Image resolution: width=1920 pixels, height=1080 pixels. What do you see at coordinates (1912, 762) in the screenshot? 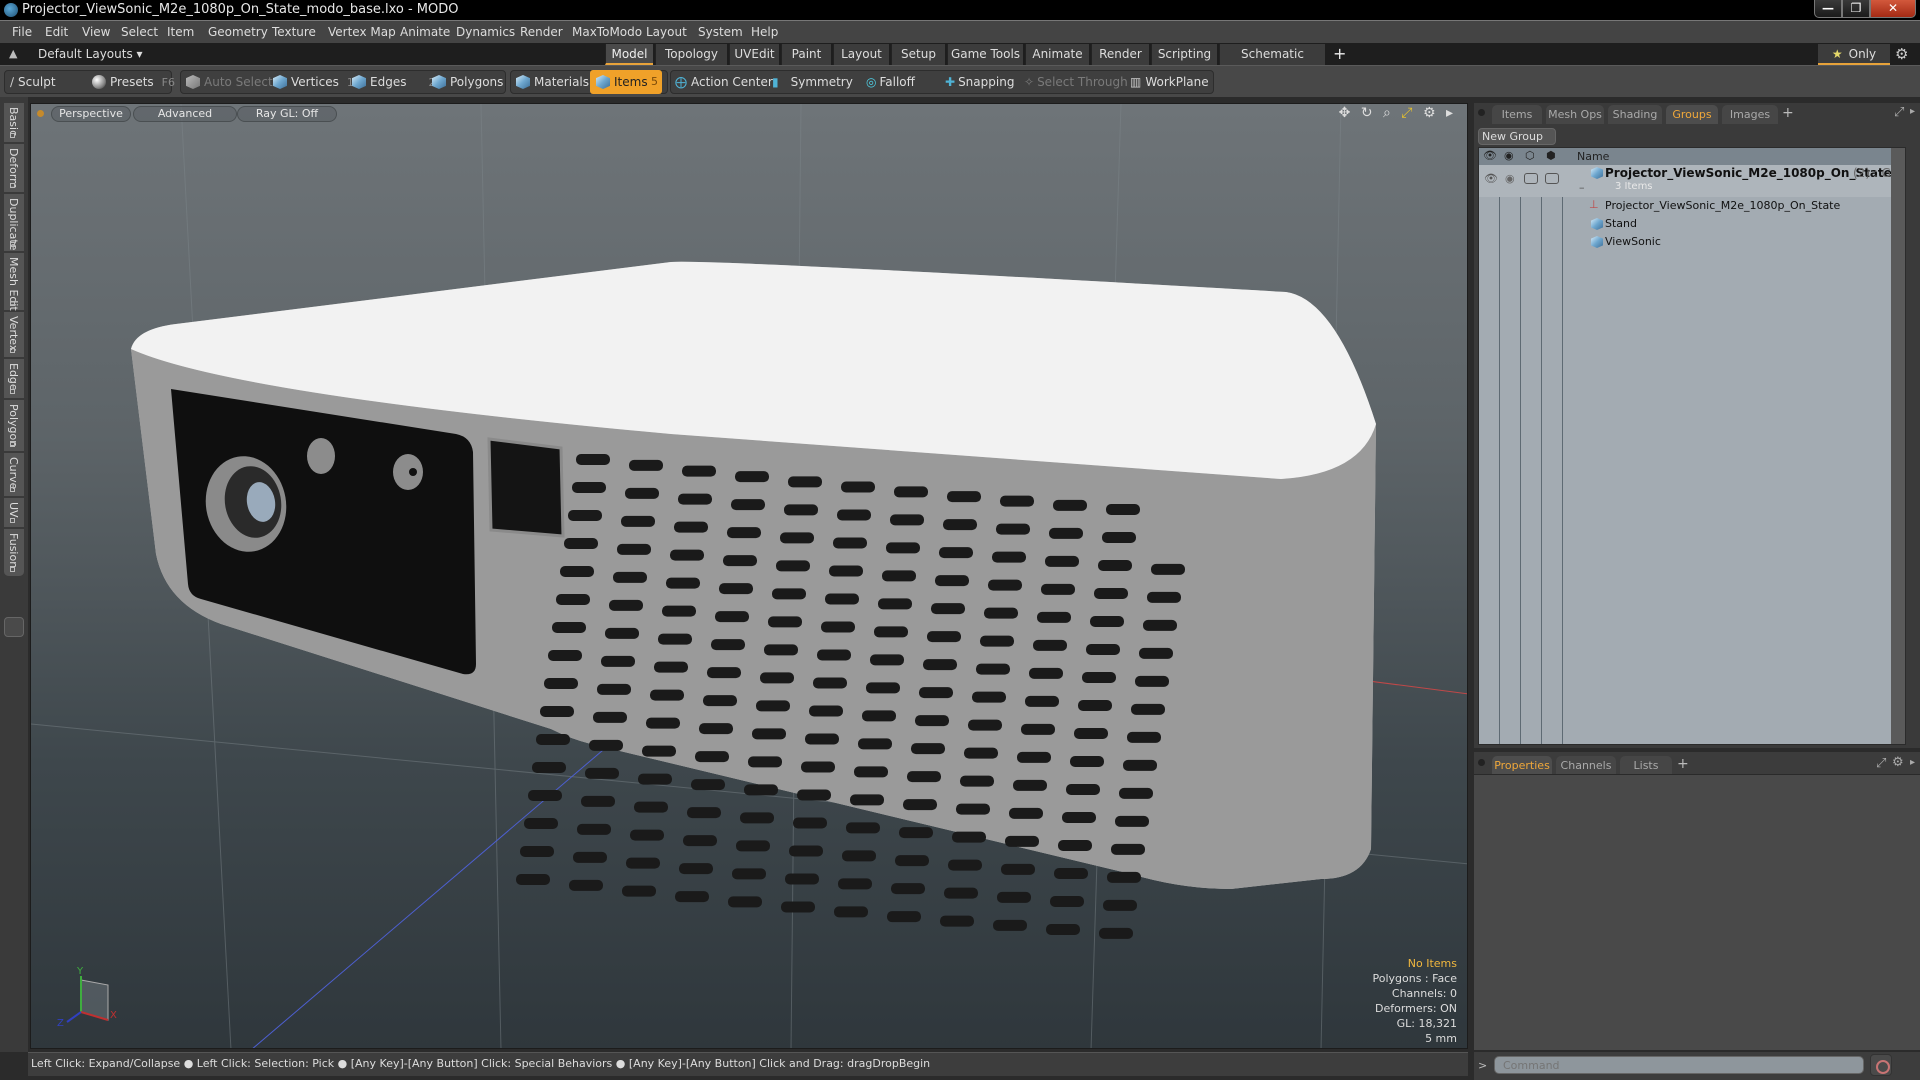
I see `panel-more-icon: ▸` at bounding box center [1912, 762].